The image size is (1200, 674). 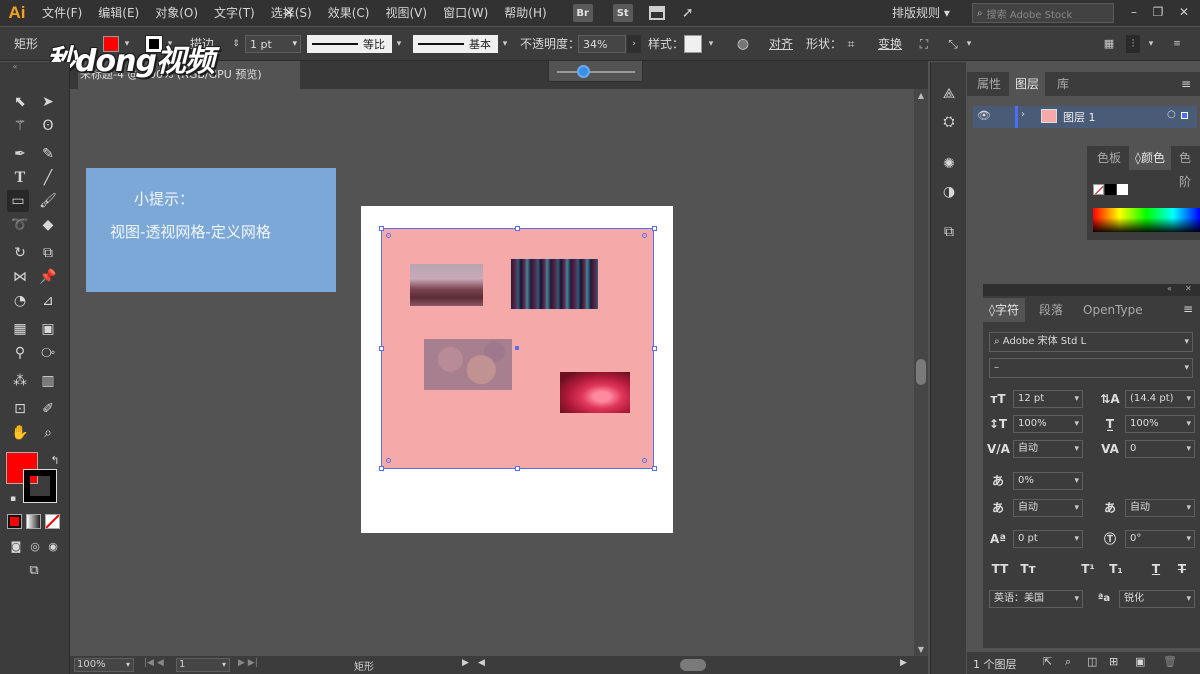 What do you see at coordinates (20, 126) in the screenshot?
I see `magic-wand-tool-icon: ⚚` at bounding box center [20, 126].